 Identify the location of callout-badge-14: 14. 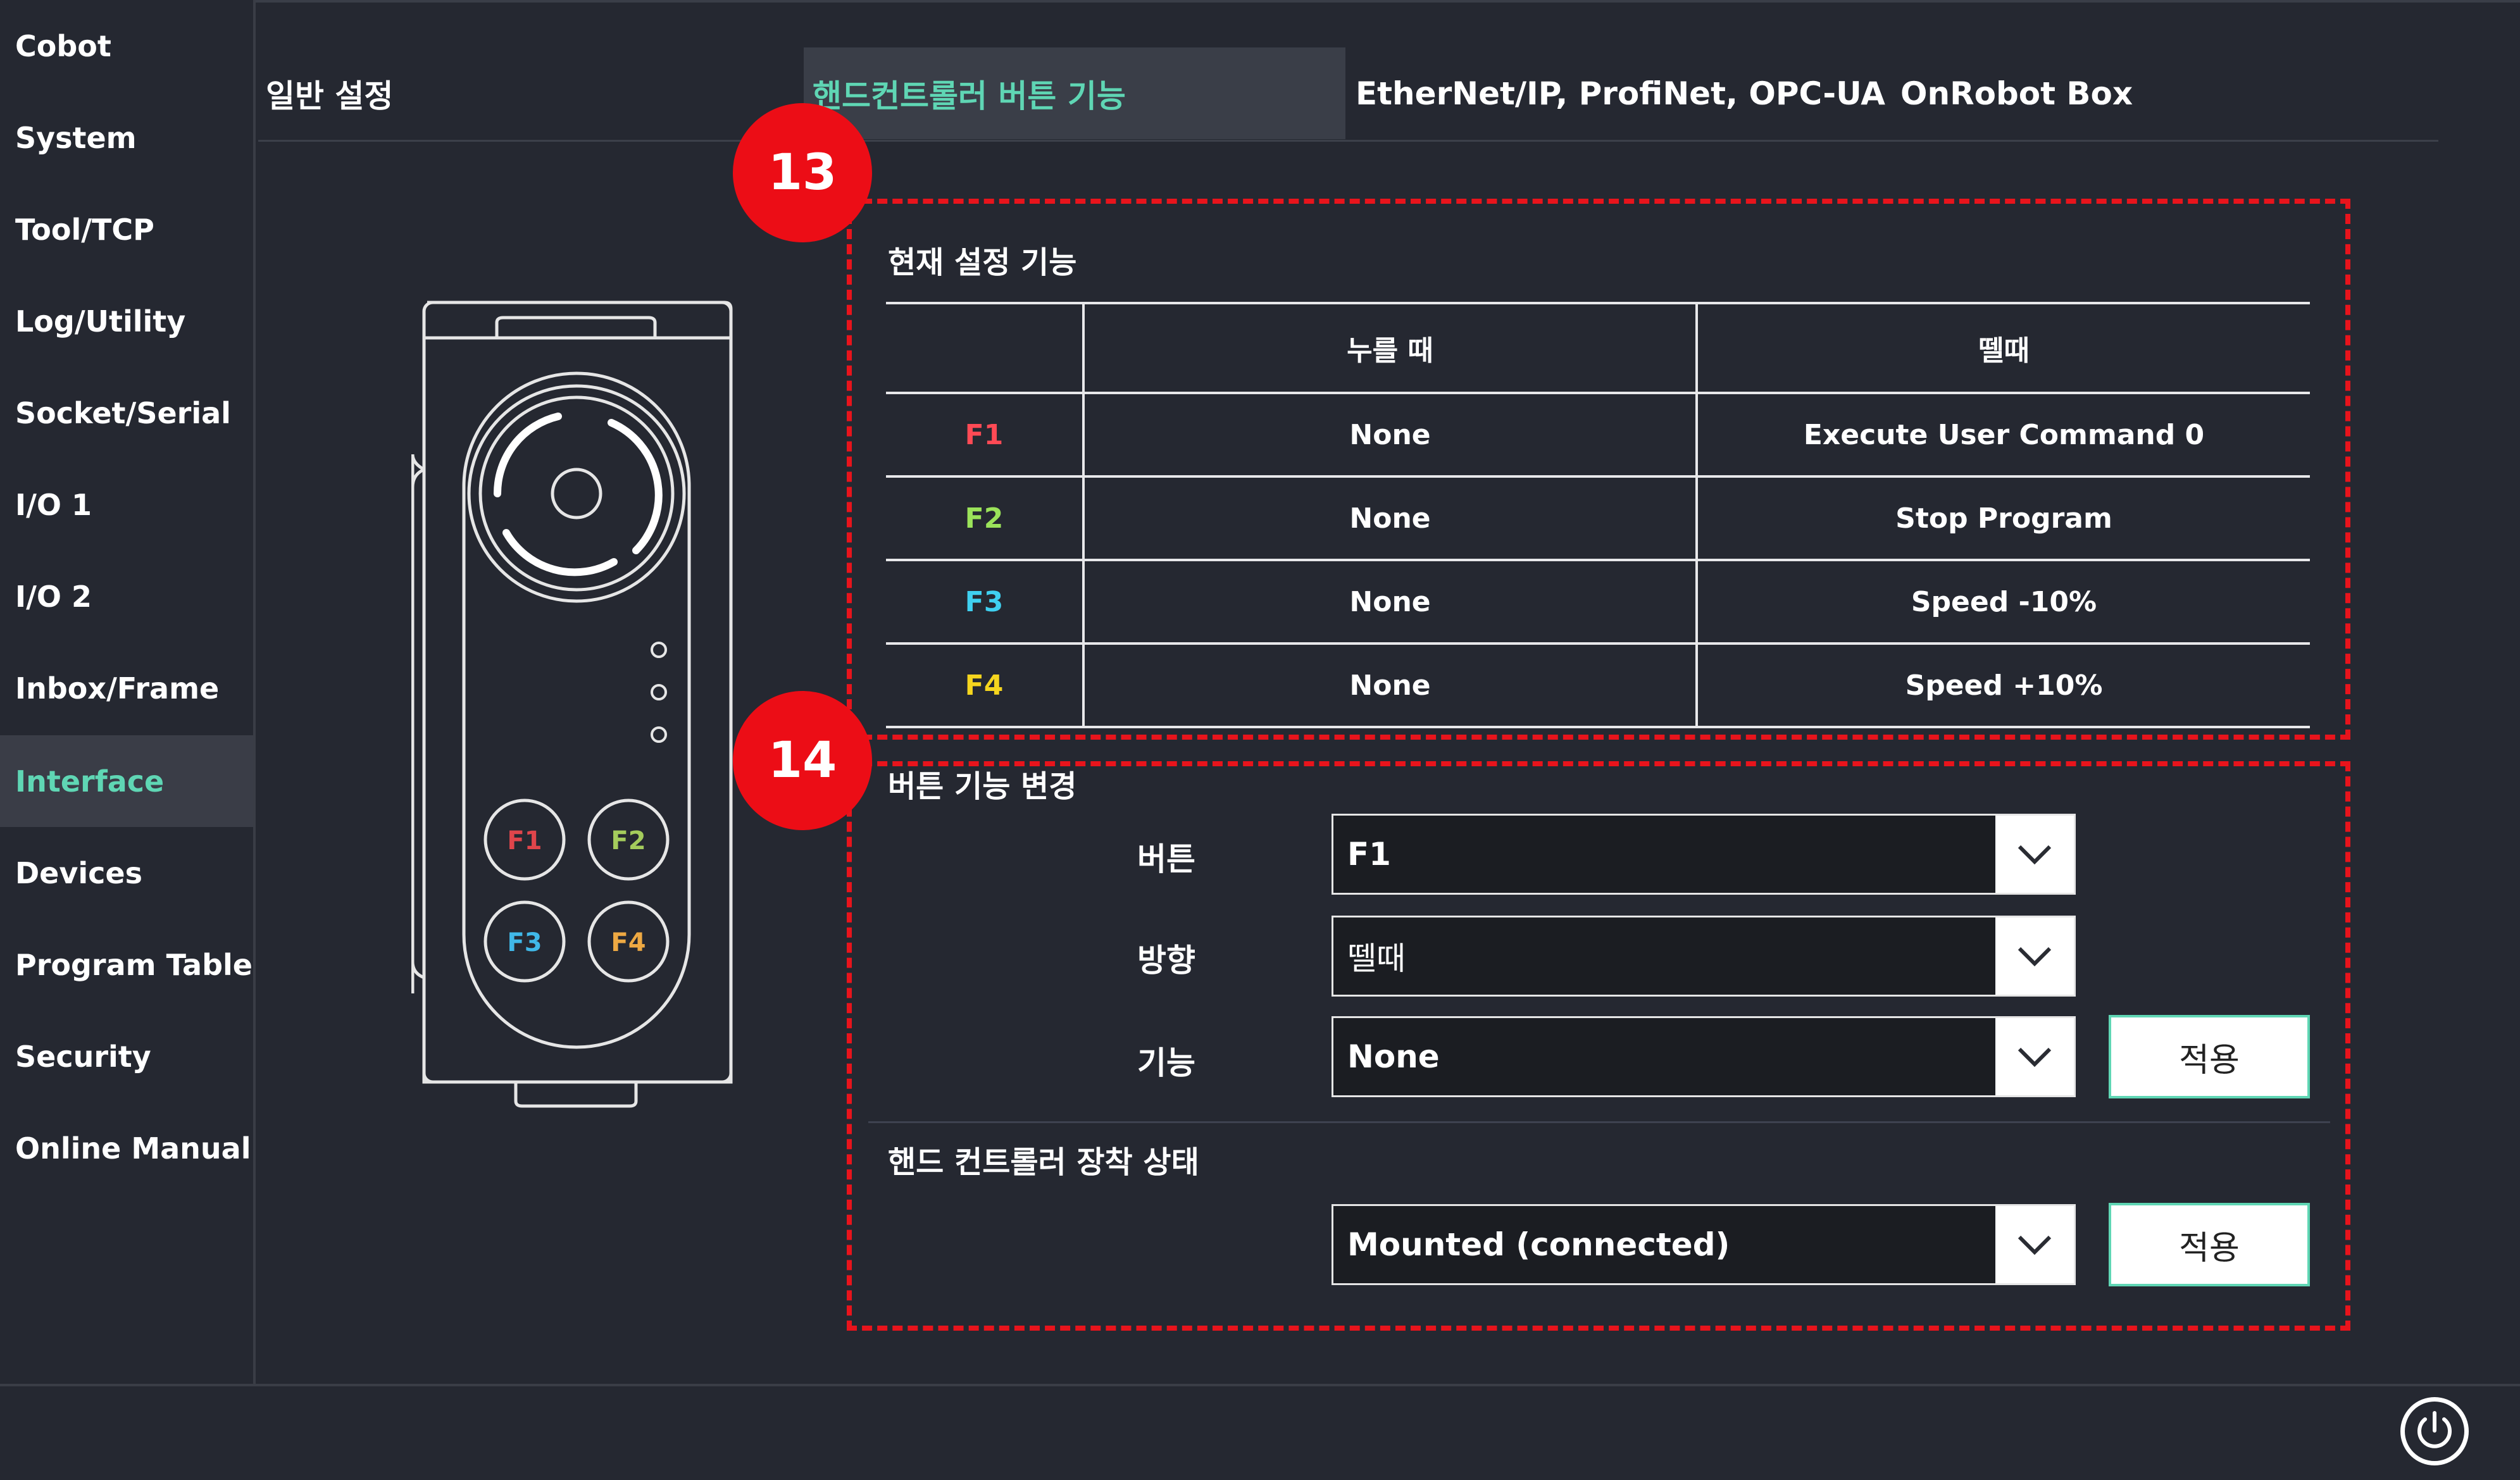
(802, 760).